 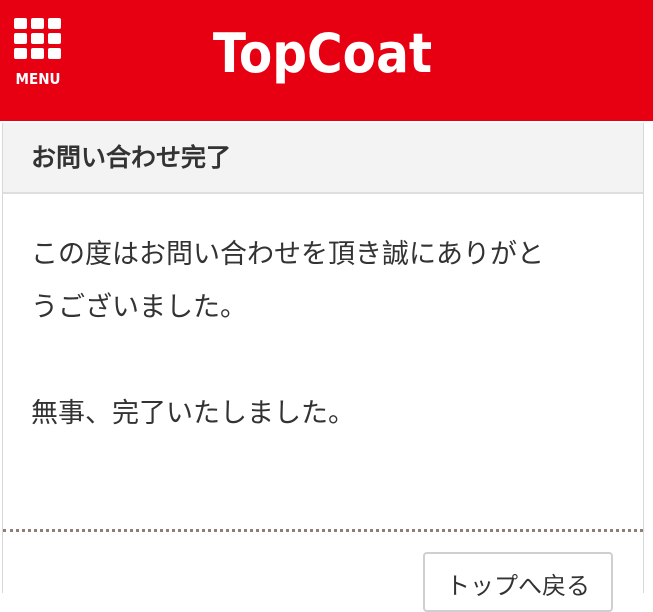 What do you see at coordinates (193, 413) in the screenshot?
I see `message-line: 無事、完了いたしました。` at bounding box center [193, 413].